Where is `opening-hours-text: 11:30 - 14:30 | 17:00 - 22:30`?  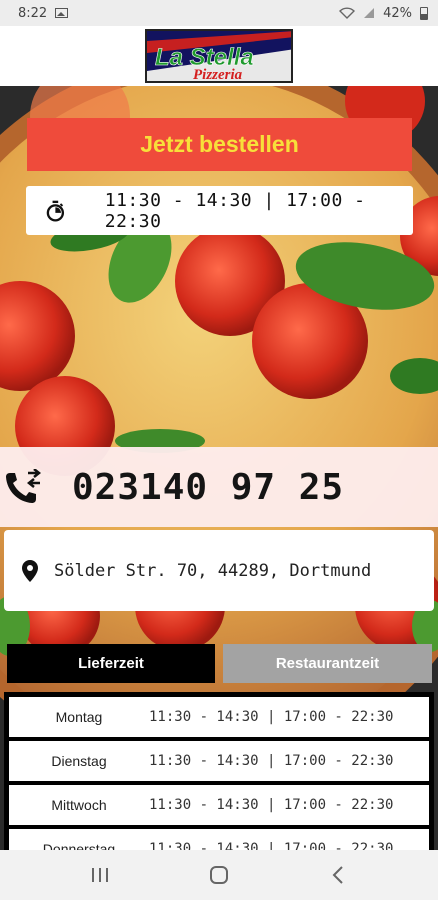
opening-hours-text: 11:30 - 14:30 | 17:00 - 22:30 is located at coordinates (235, 210).